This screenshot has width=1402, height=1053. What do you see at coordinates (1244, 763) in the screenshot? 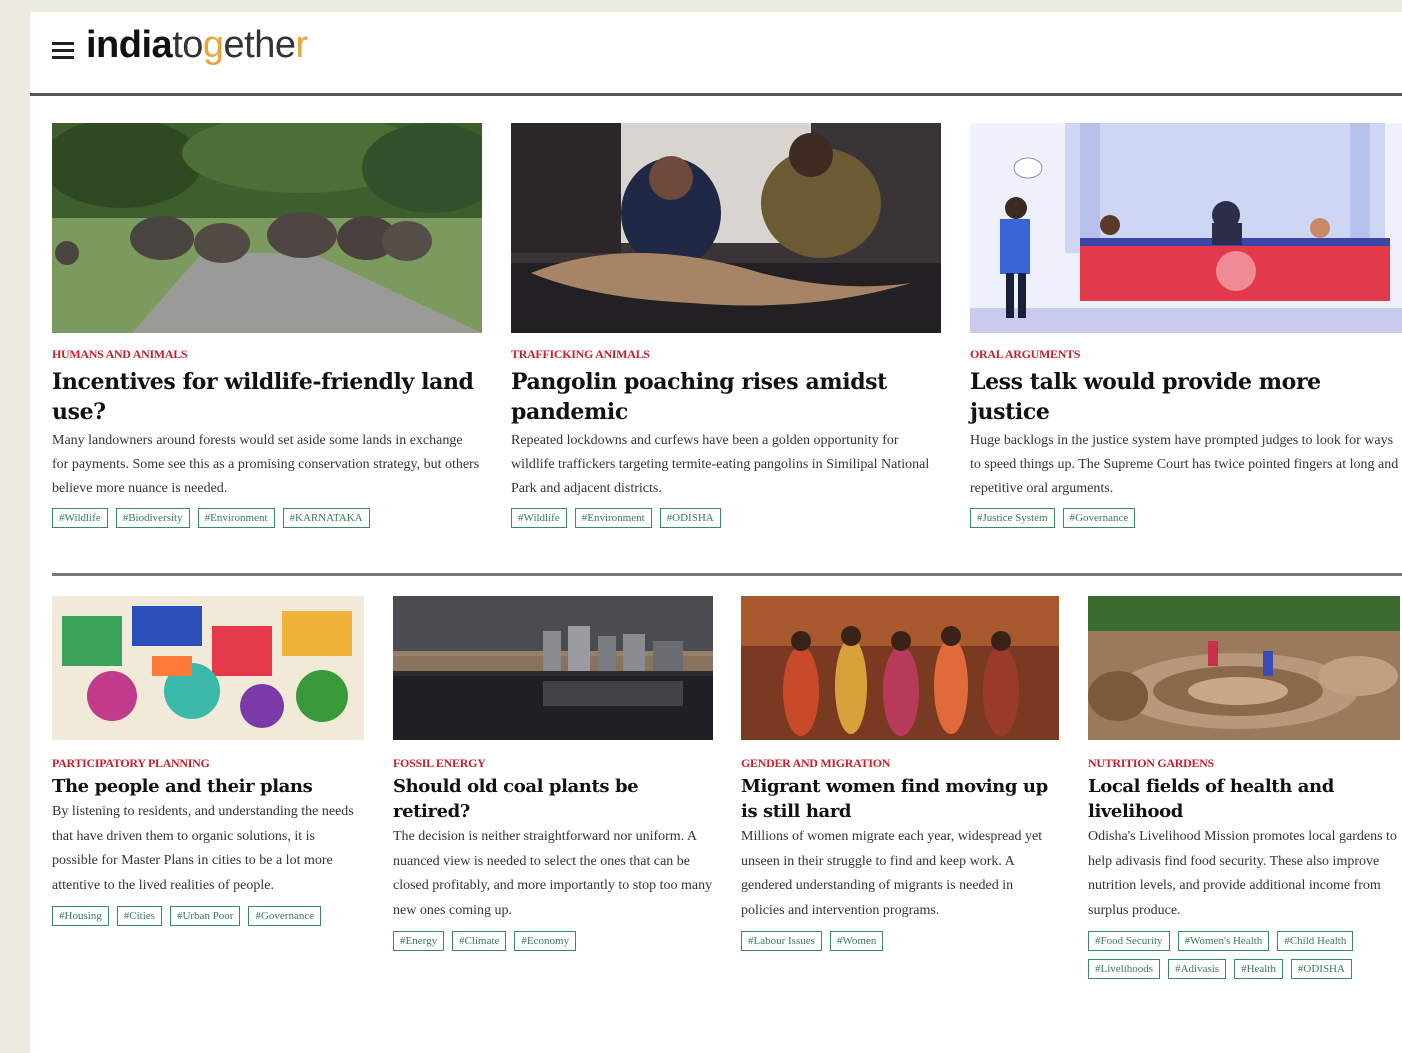
I see `article-category: NUTRITION GARDENS` at bounding box center [1244, 763].